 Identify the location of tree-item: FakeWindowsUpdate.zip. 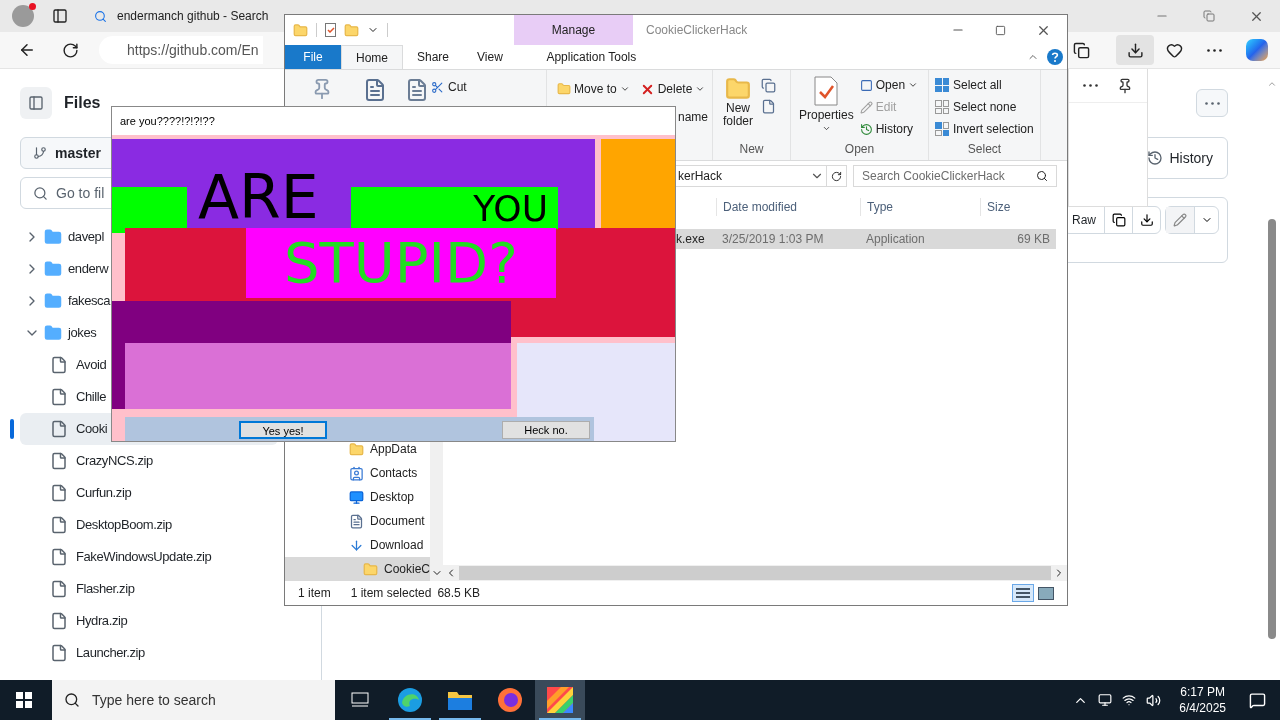
(149, 557).